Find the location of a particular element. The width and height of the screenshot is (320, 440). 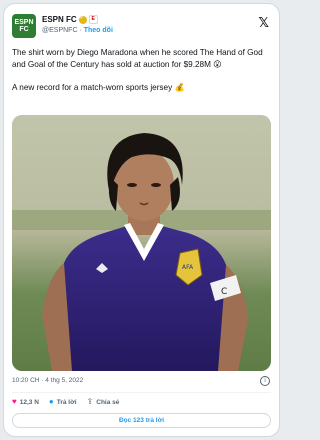

read-replies-button: Đọc 123 trả lời is located at coordinates (141, 420).